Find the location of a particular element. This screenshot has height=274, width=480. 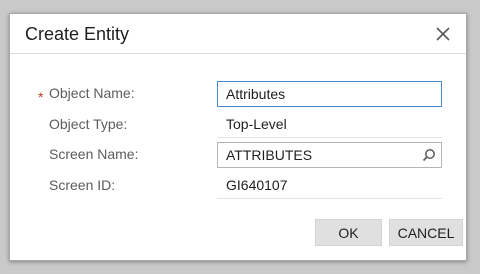

object-name-label: Object Name: is located at coordinates (92, 93).